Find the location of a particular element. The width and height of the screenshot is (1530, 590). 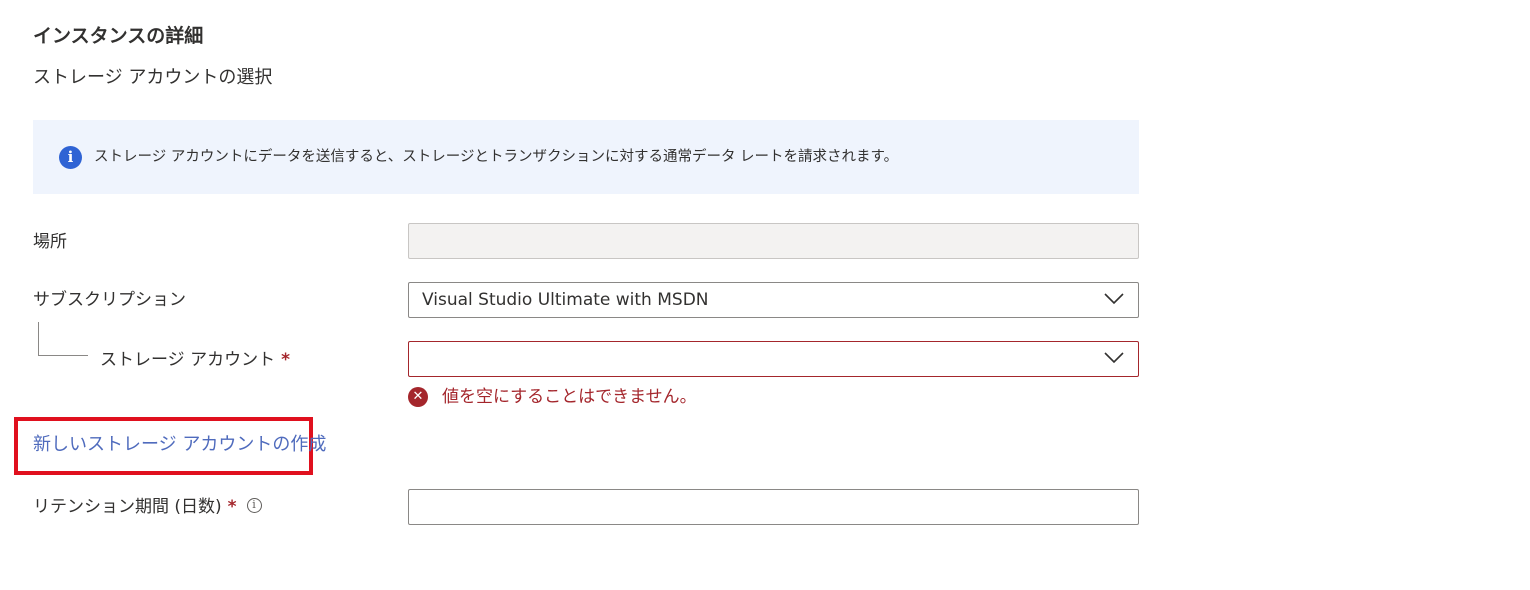

error-icon: ✕ is located at coordinates (418, 397).